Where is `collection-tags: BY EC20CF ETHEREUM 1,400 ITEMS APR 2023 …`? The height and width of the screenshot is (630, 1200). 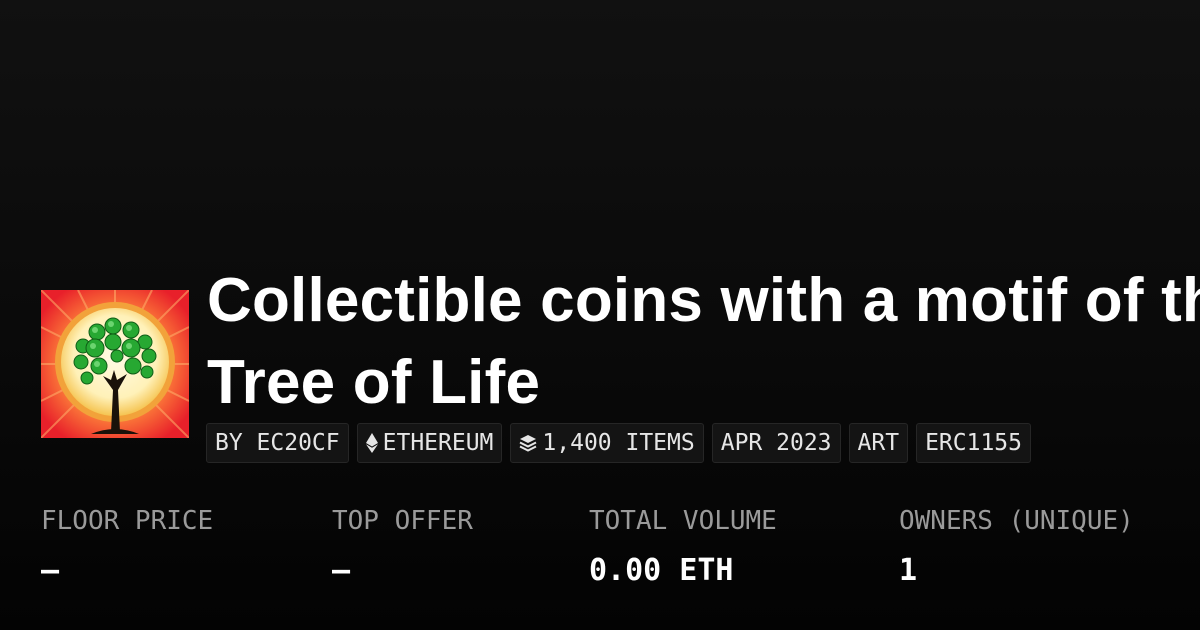
collection-tags: BY EC20CF ETHEREUM 1,400 ITEMS APR 2023 … is located at coordinates (618, 443).